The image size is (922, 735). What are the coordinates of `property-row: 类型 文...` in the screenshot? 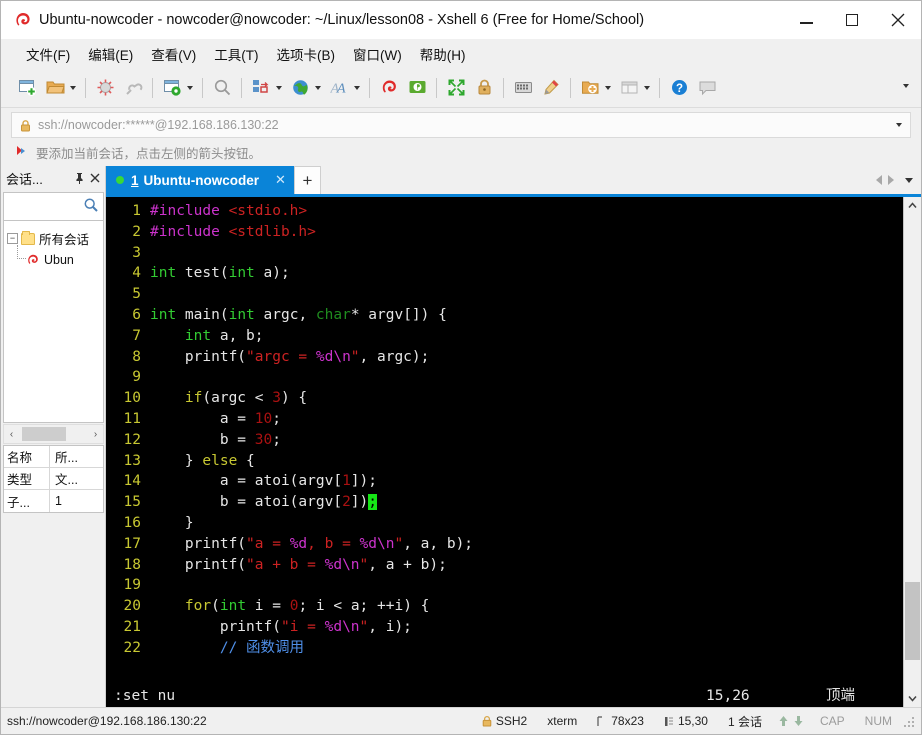 It's located at (53, 479).